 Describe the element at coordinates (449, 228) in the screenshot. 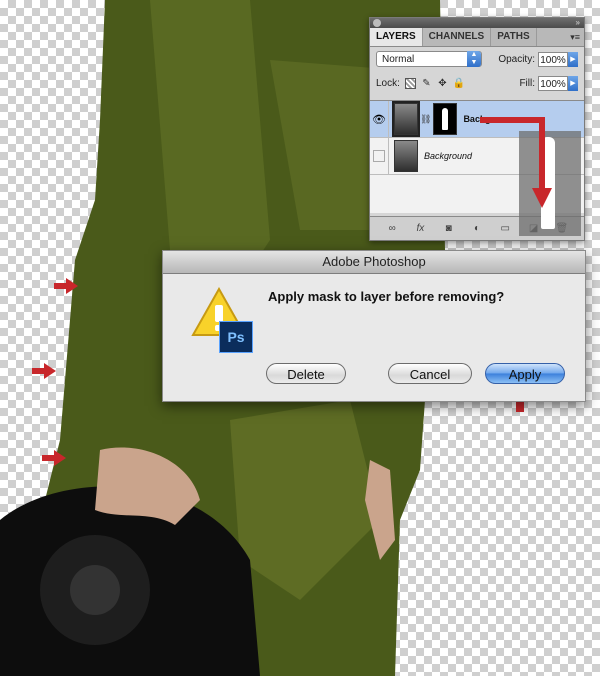

I see `add-mask-icon: ◙` at that location.